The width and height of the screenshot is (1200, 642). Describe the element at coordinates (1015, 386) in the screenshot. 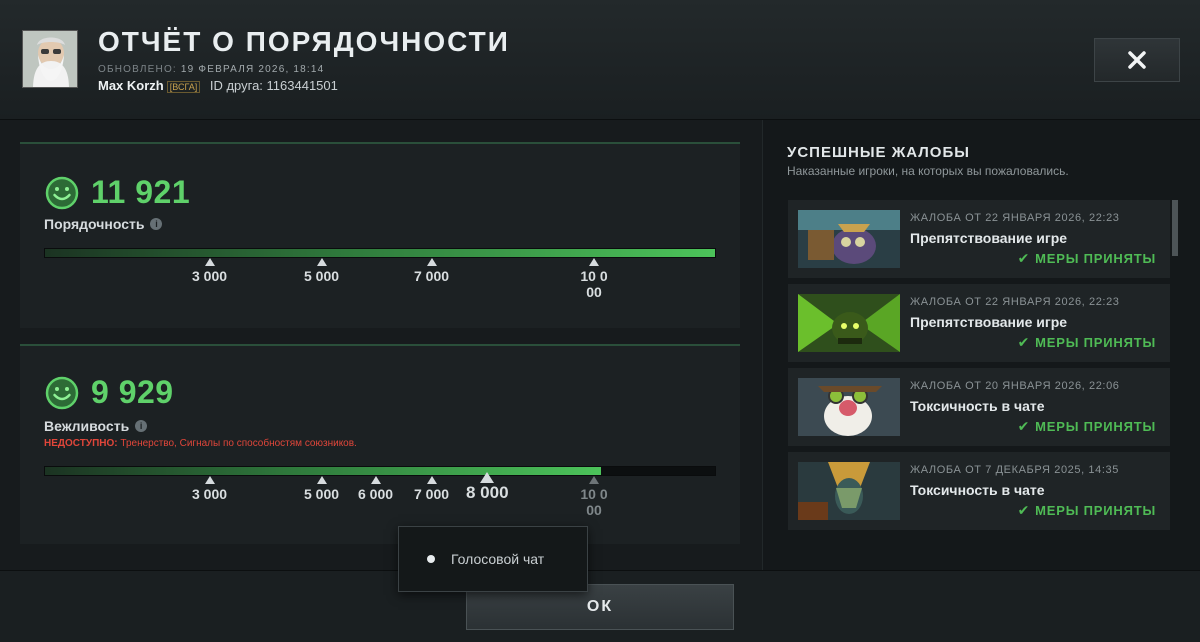

I see `report-date: ЖАЛОБА ОТ 20 ЯНВАРЯ 2026, 22:06` at that location.